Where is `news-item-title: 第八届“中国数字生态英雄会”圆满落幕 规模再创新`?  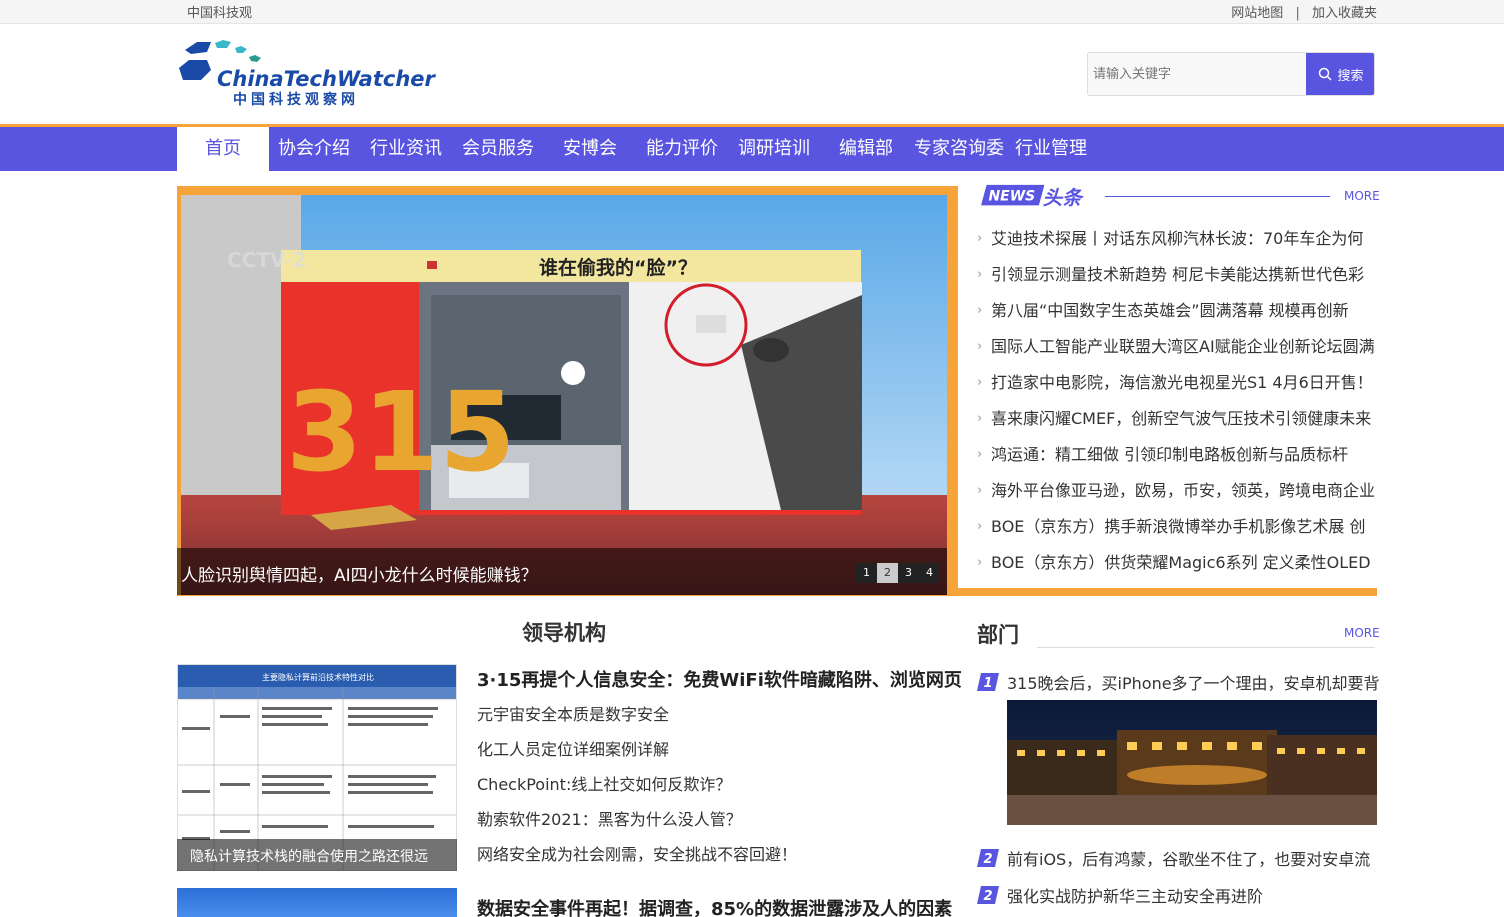
news-item-title: 第八届“中国数字生态英雄会”圆满落幕 规模再创新 is located at coordinates (1170, 310).